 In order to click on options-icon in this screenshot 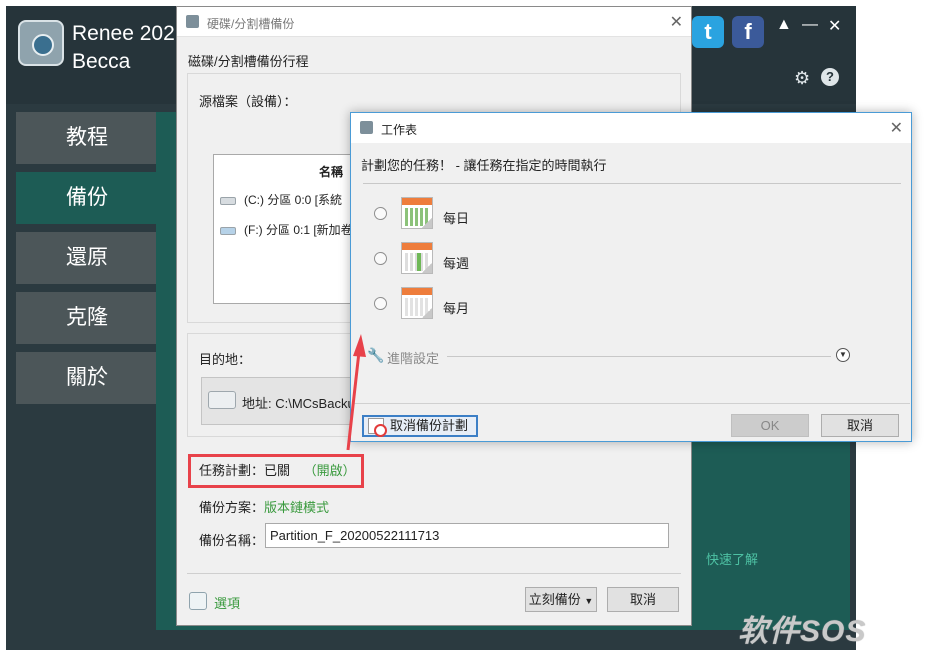, I will do `click(198, 601)`.